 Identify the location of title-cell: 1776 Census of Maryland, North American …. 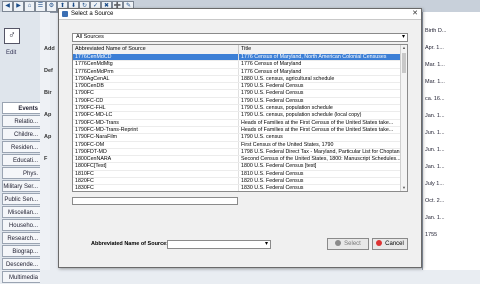
(322, 57).